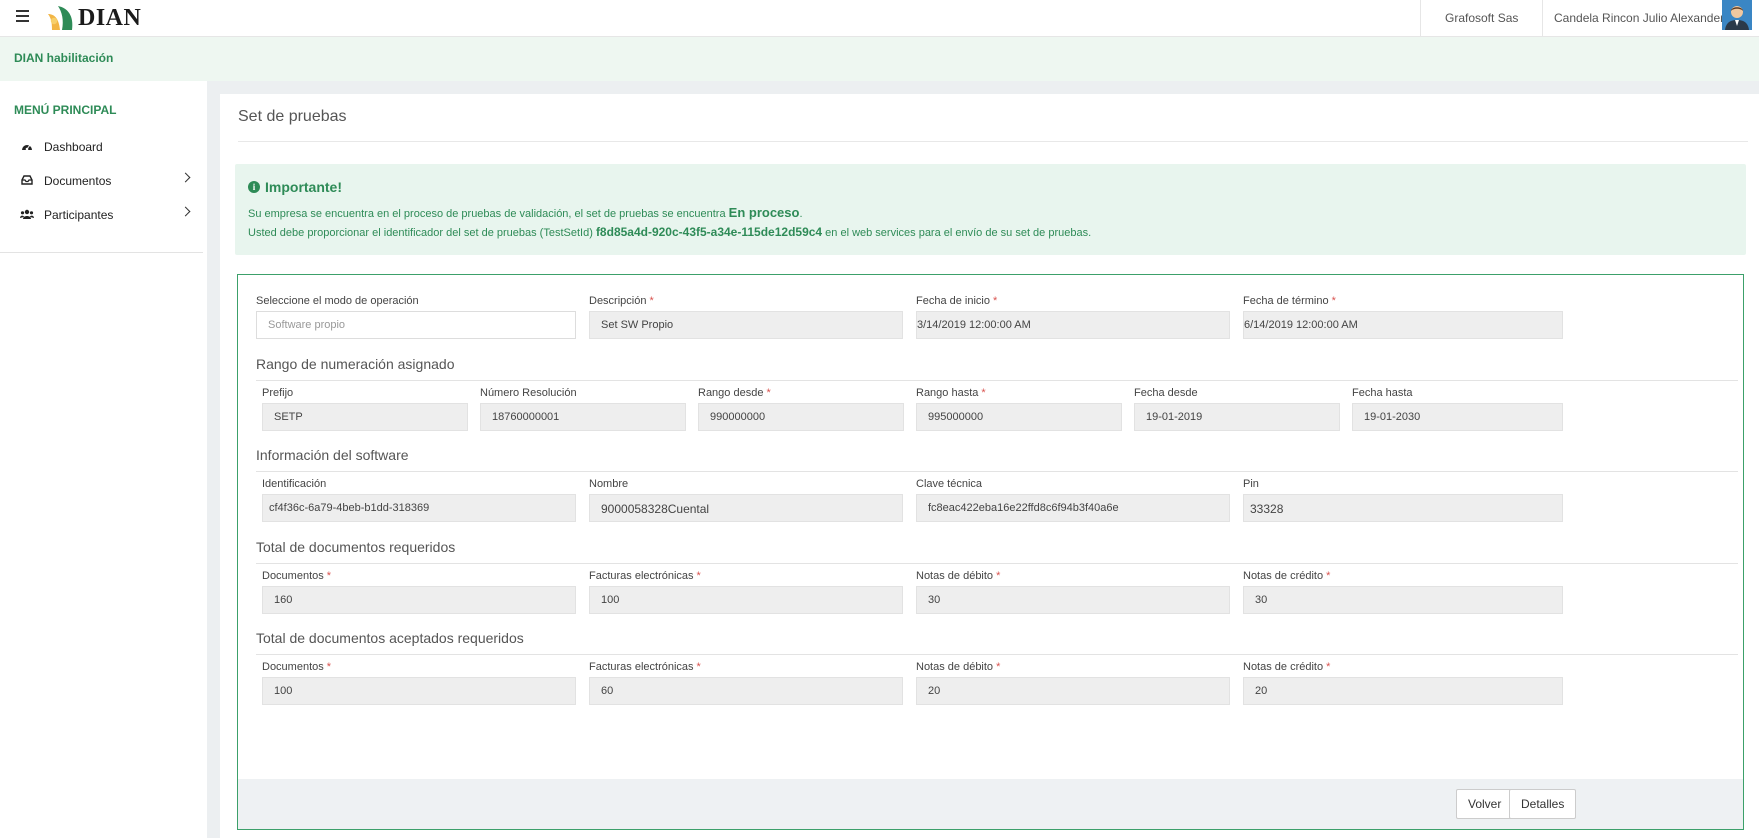 This screenshot has height=838, width=1759. Describe the element at coordinates (1073, 691) in the screenshot. I see `accepted-debit-notes-field: 20` at that location.